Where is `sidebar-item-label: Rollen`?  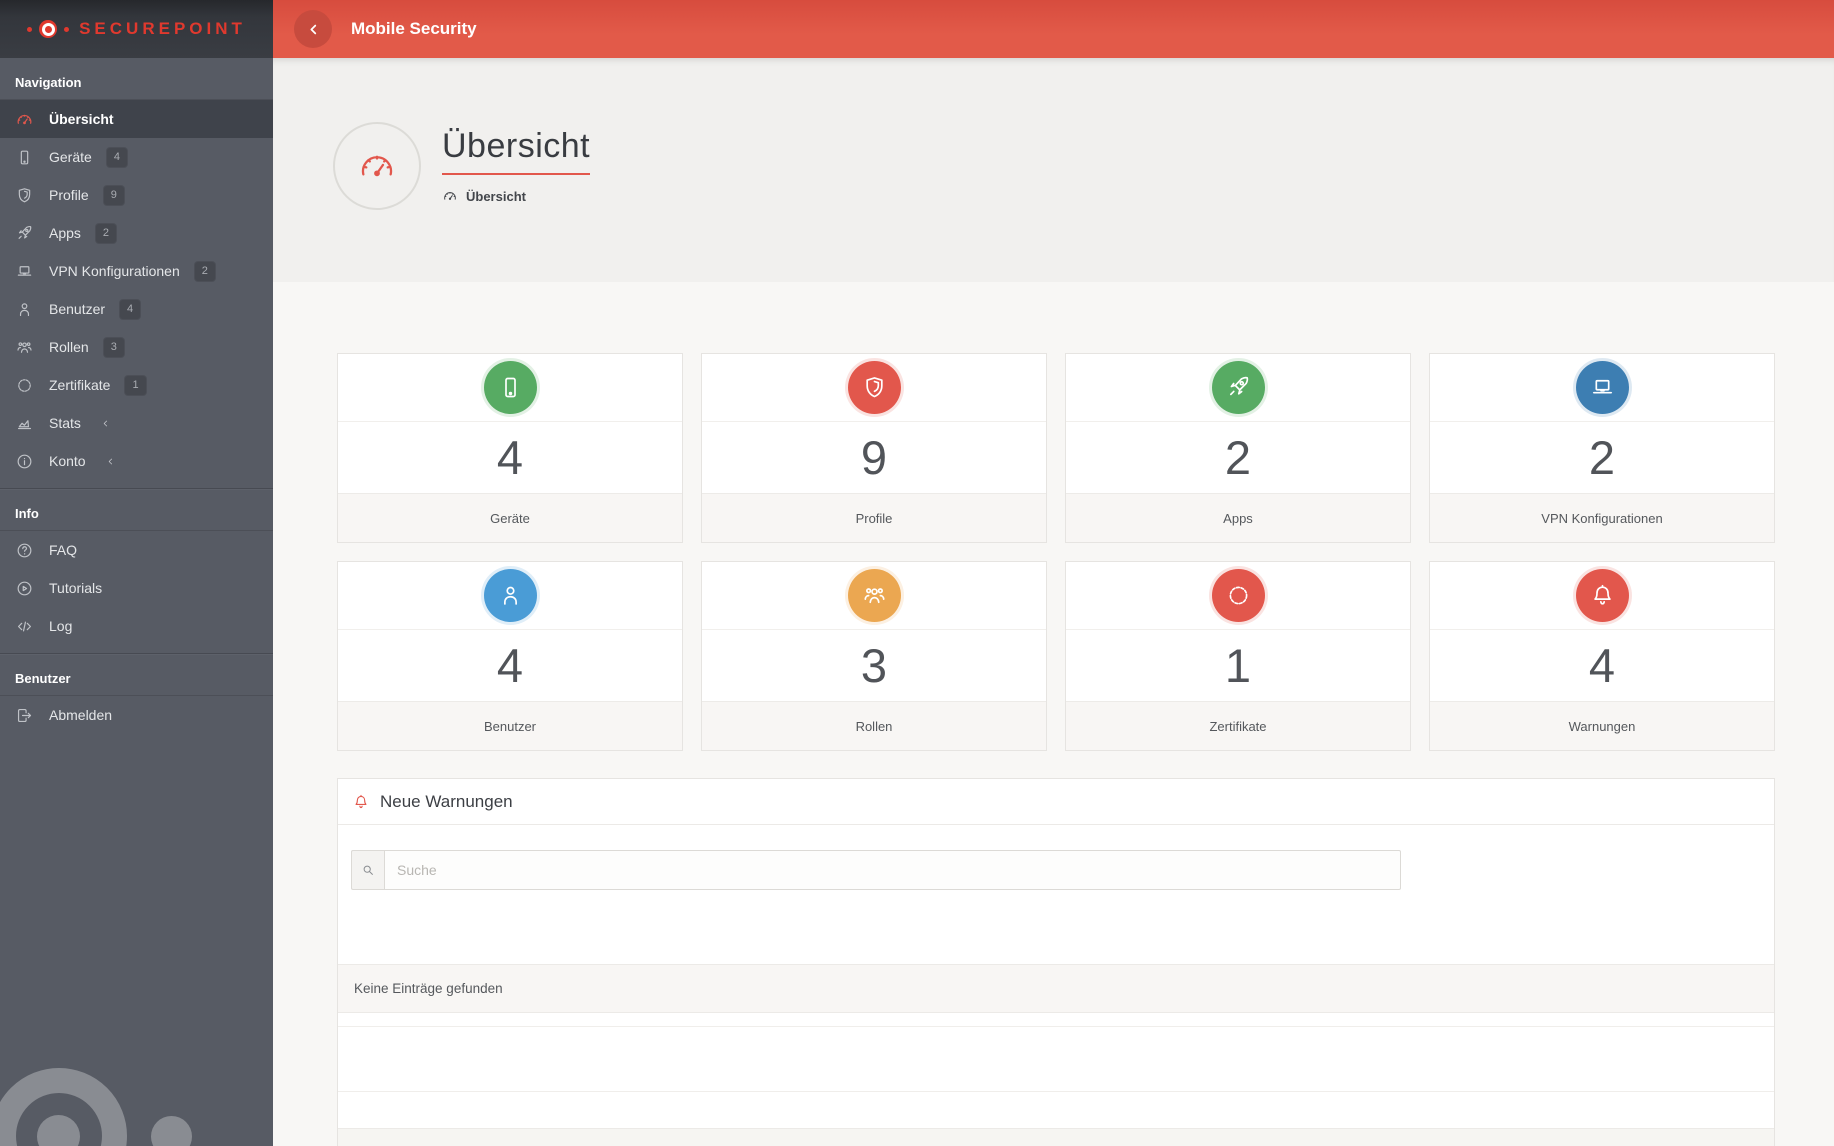
sidebar-item-label: Rollen is located at coordinates (69, 347).